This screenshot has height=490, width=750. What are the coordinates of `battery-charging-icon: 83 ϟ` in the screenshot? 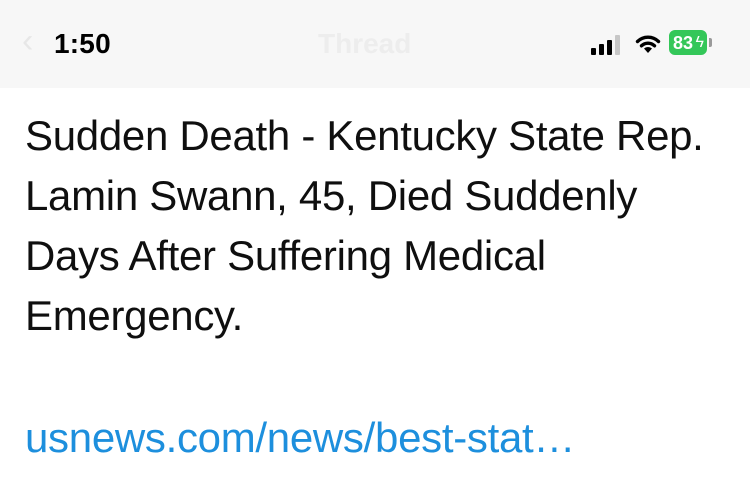 It's located at (688, 42).